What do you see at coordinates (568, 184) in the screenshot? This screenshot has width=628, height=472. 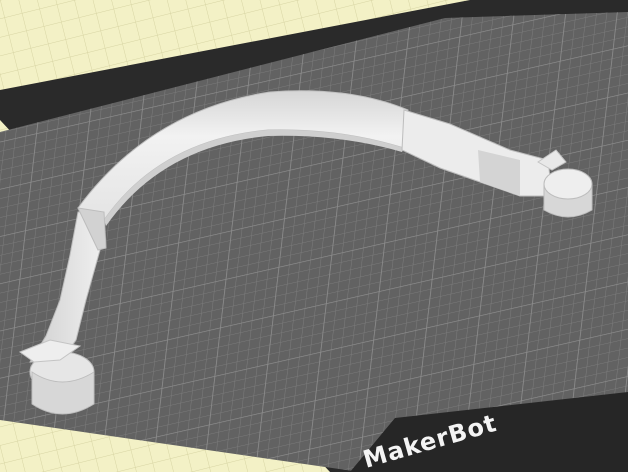 I see `model-right-foot` at bounding box center [568, 184].